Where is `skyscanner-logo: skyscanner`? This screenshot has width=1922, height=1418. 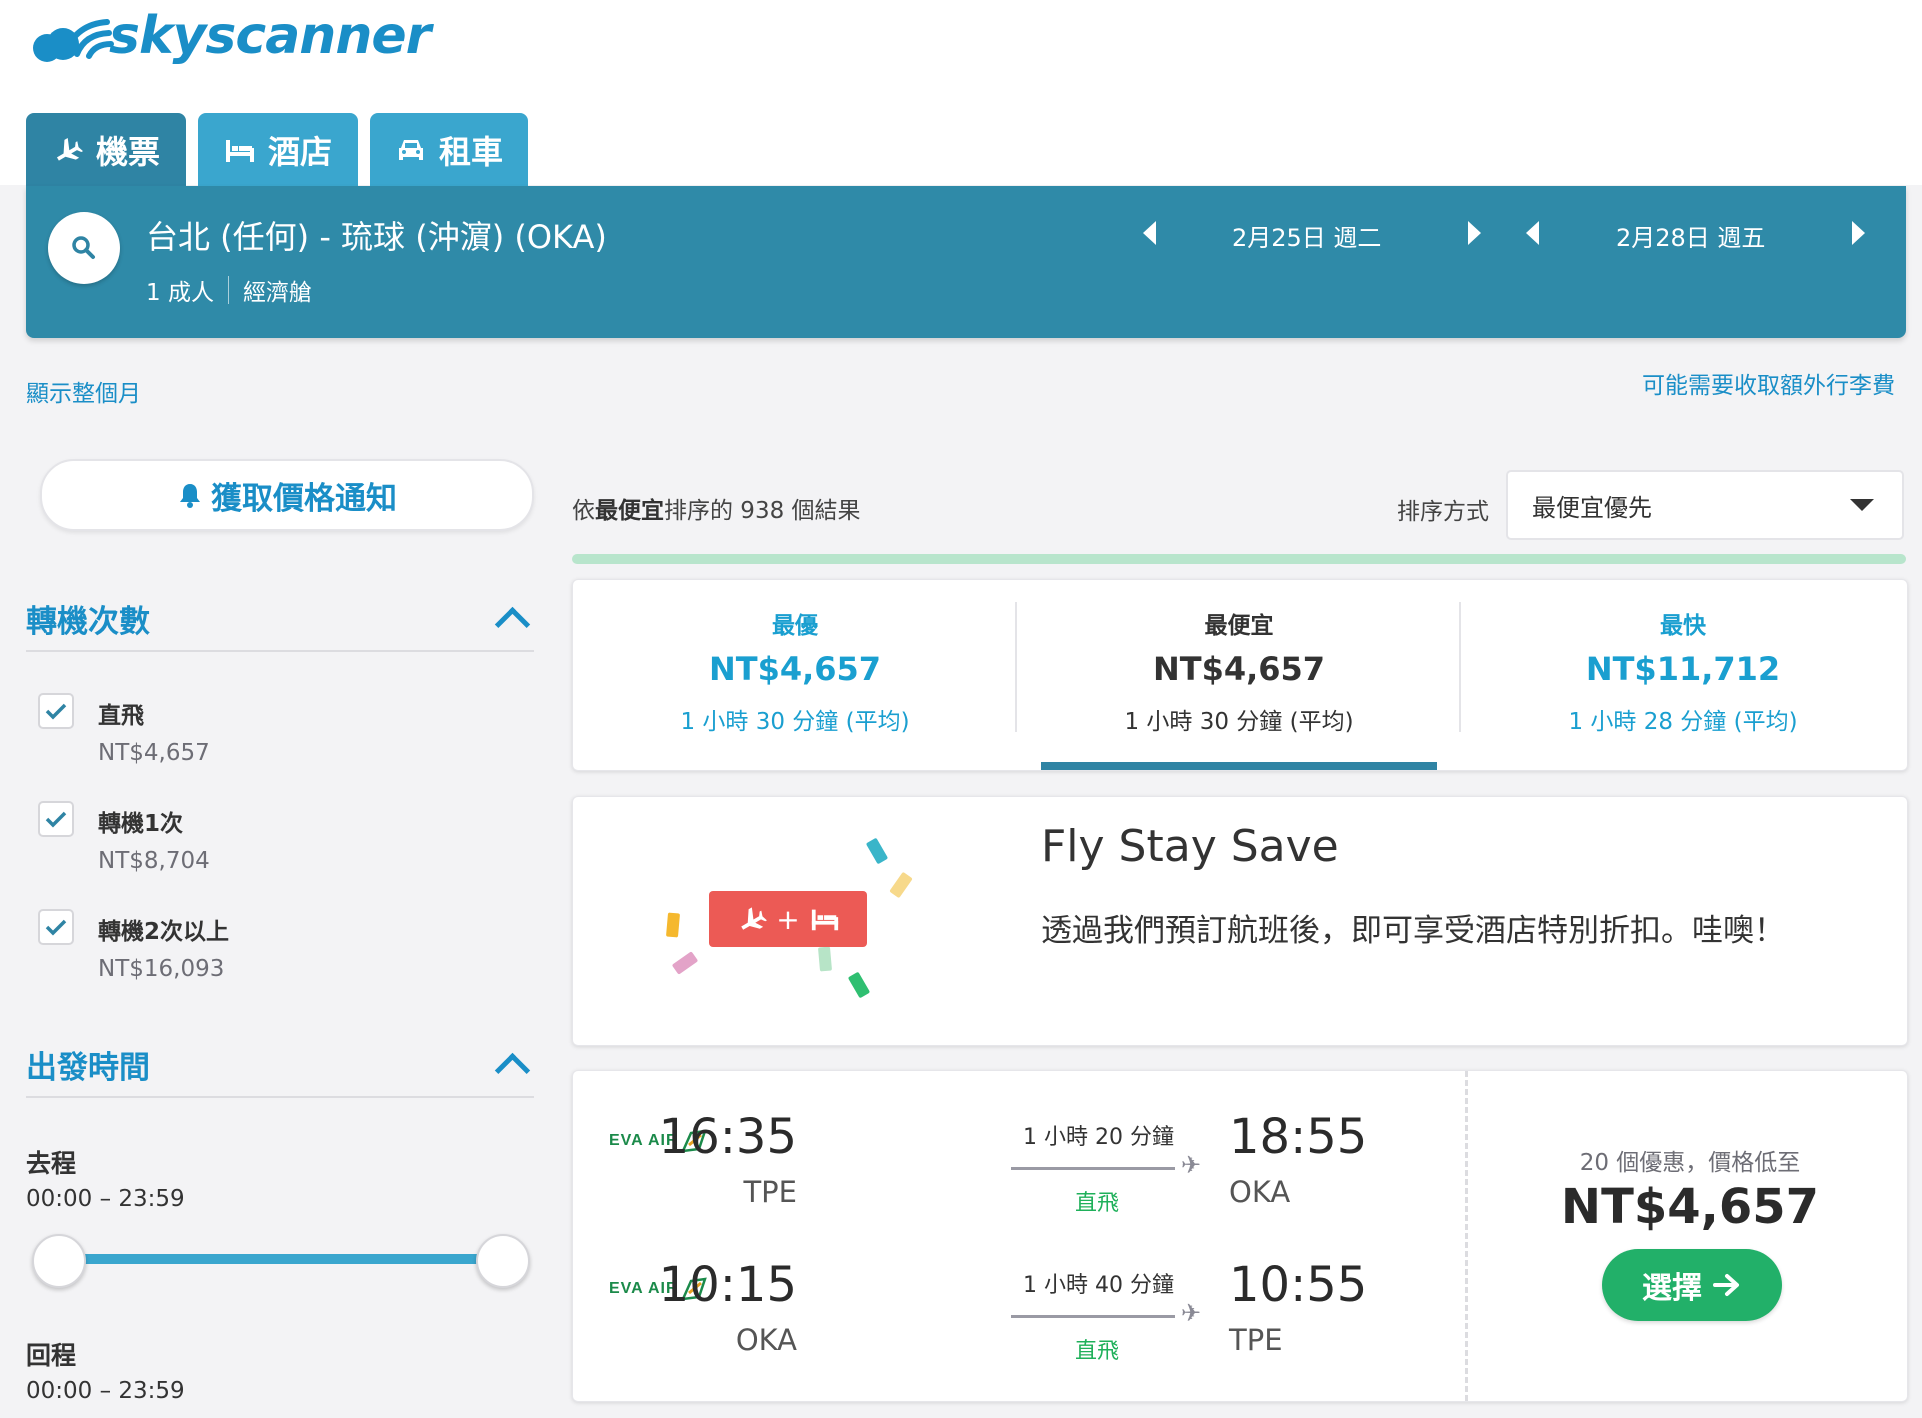 skyscanner-logo: skyscanner is located at coordinates (228, 36).